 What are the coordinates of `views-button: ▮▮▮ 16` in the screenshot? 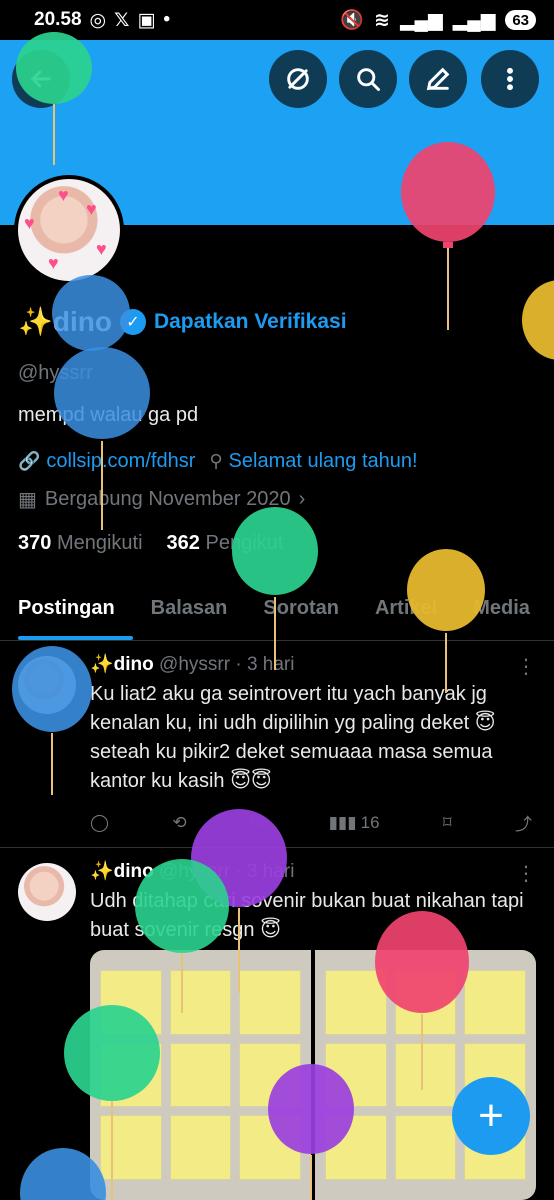 It's located at (354, 822).